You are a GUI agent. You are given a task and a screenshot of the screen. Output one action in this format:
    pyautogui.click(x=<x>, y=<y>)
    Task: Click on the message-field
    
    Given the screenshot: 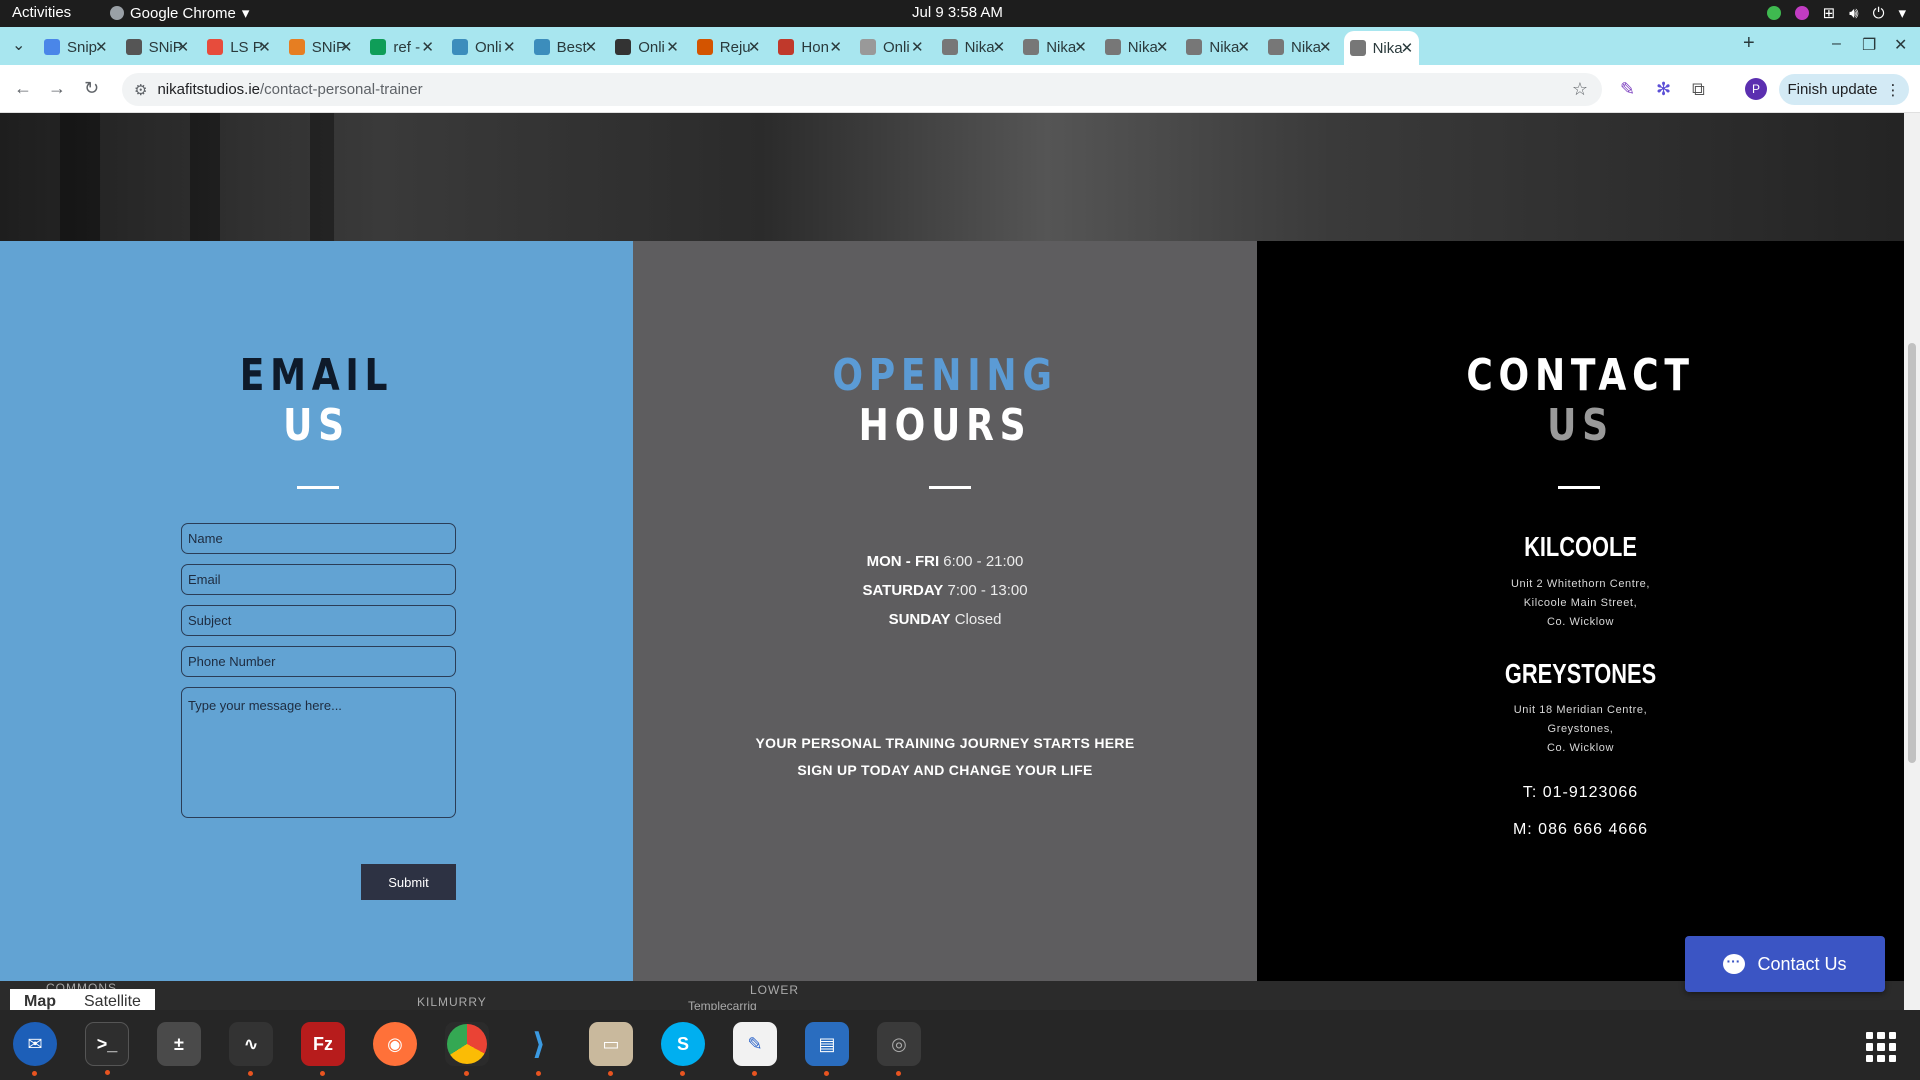 What is the action you would take?
    pyautogui.click(x=318, y=752)
    